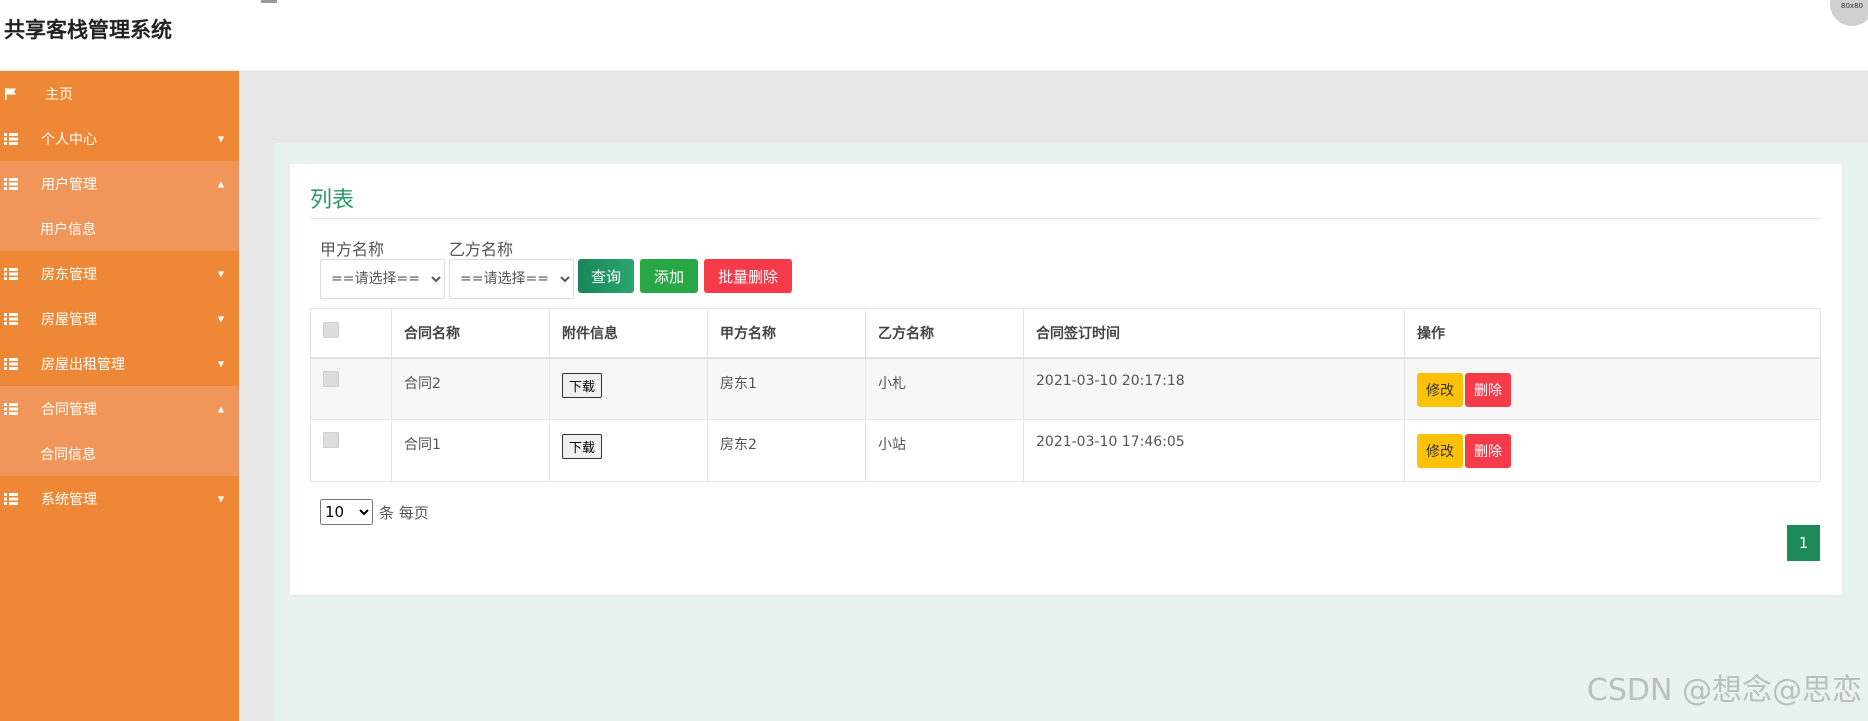  What do you see at coordinates (119, 138) in the screenshot?
I see `sidebar-item-personal-center: 个人中心 ▼` at bounding box center [119, 138].